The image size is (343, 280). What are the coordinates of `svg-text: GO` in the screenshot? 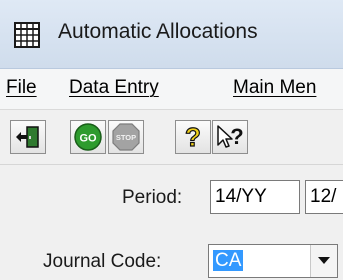 It's located at (88, 139).